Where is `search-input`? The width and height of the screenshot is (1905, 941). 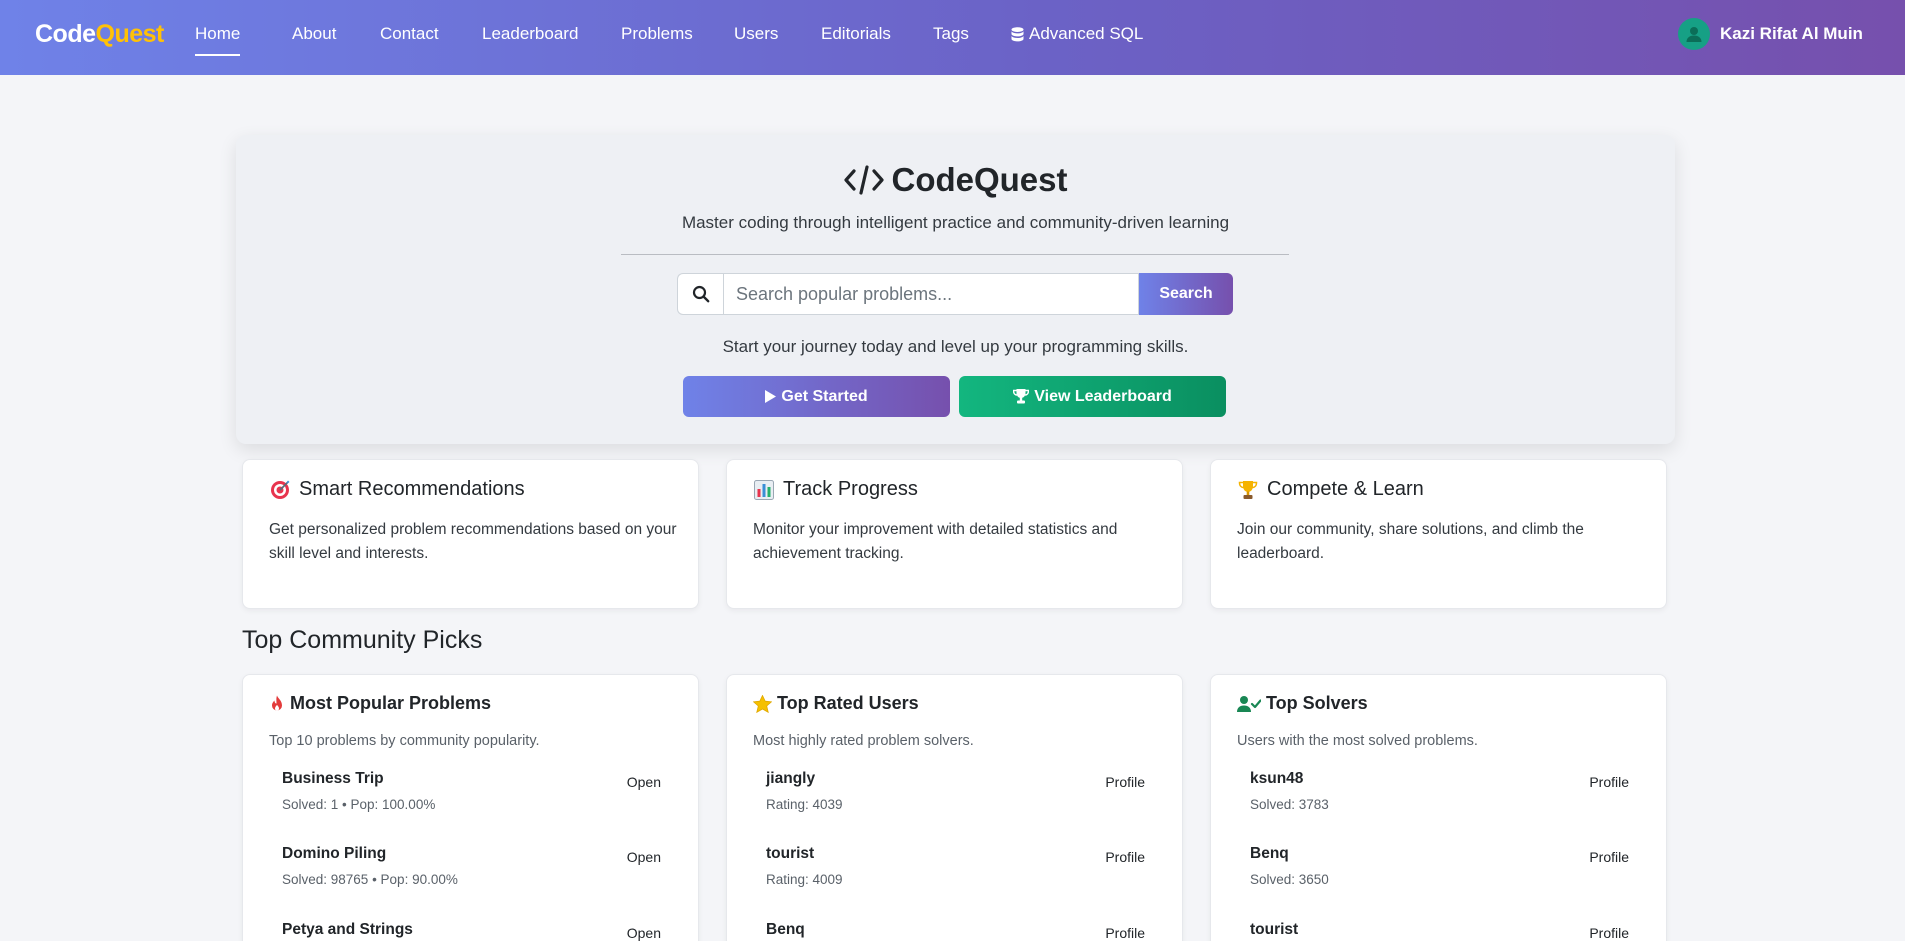
search-input is located at coordinates (931, 294).